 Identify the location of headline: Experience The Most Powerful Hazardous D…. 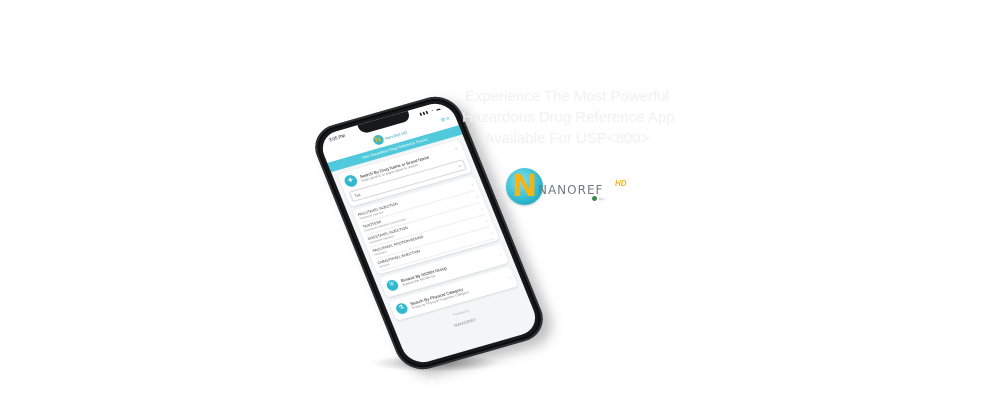
(568, 117).